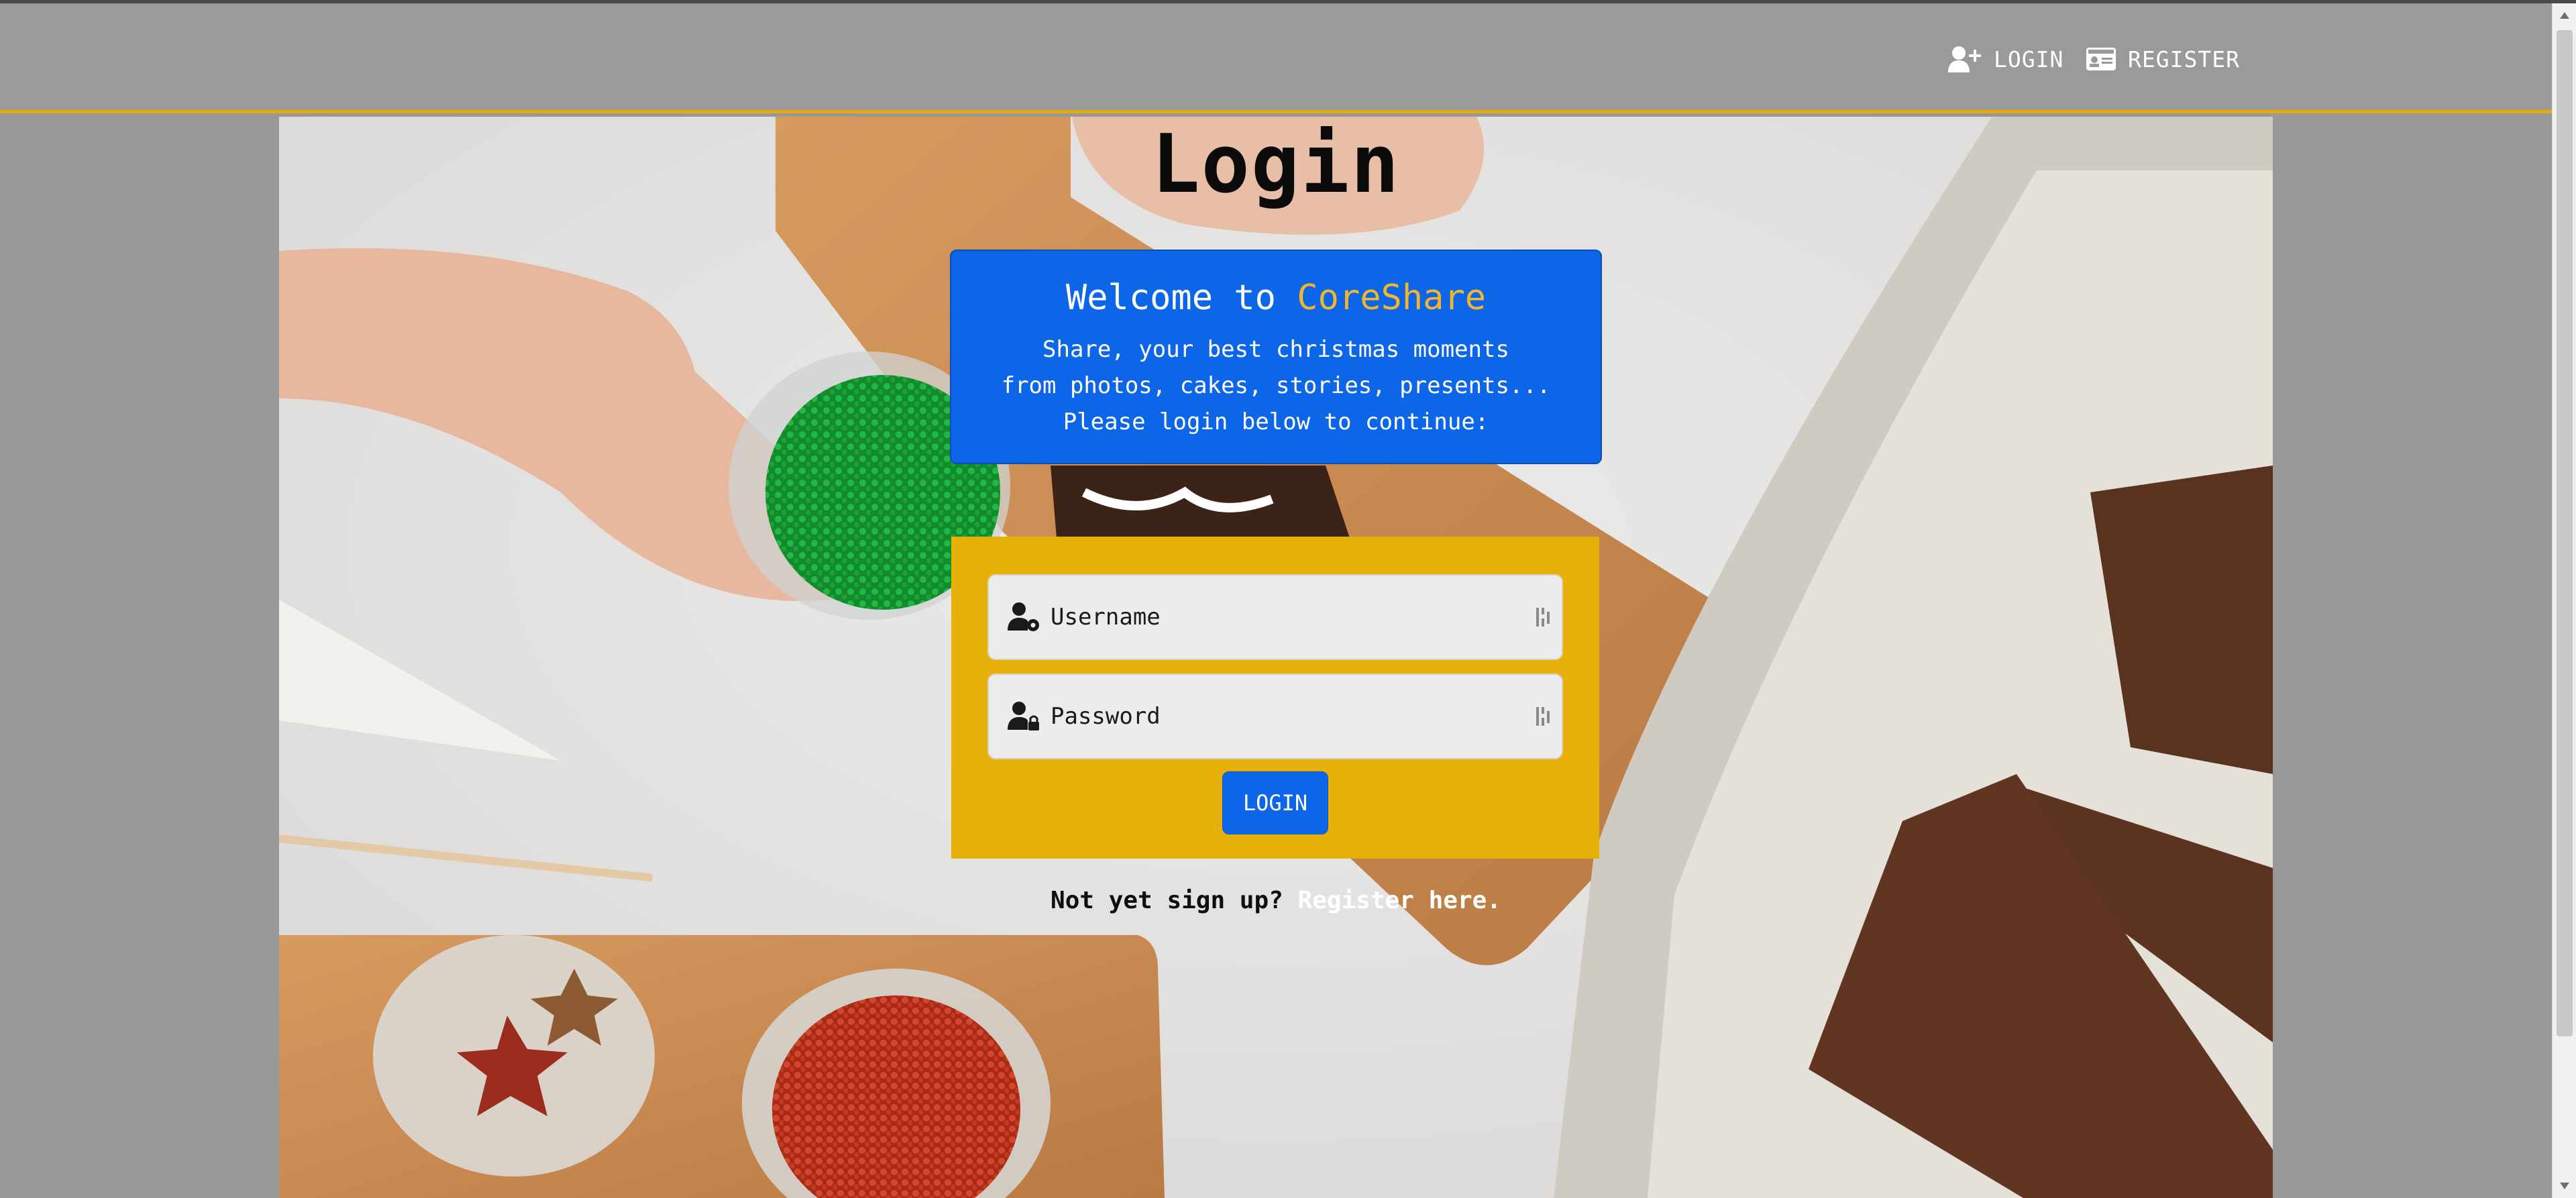  Describe the element at coordinates (1023, 716) in the screenshot. I see `user-lock-icon` at that location.